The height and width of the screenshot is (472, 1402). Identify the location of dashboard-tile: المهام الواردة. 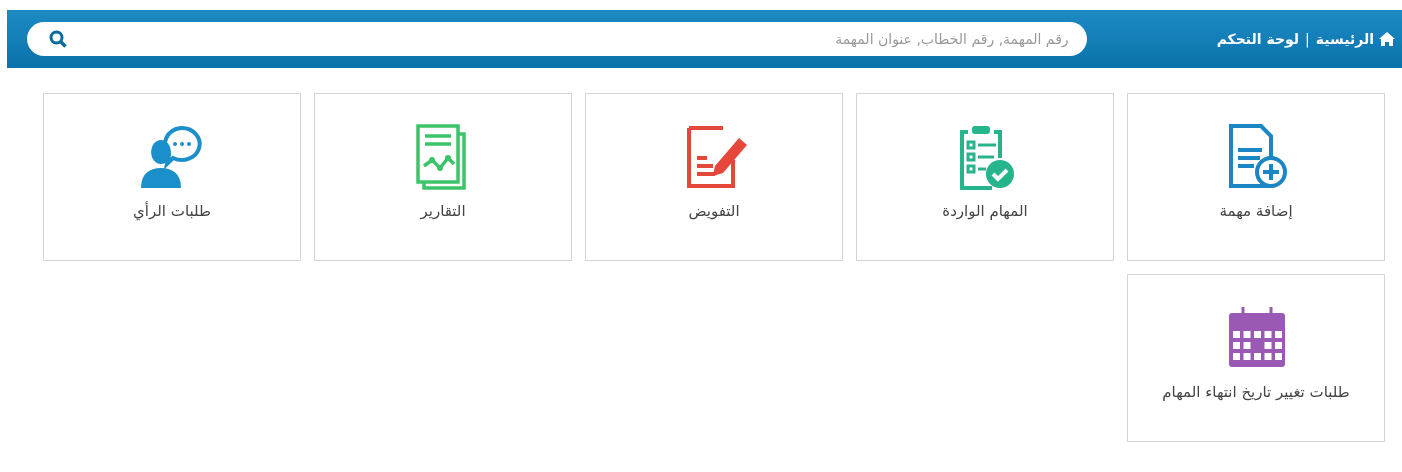
(985, 177).